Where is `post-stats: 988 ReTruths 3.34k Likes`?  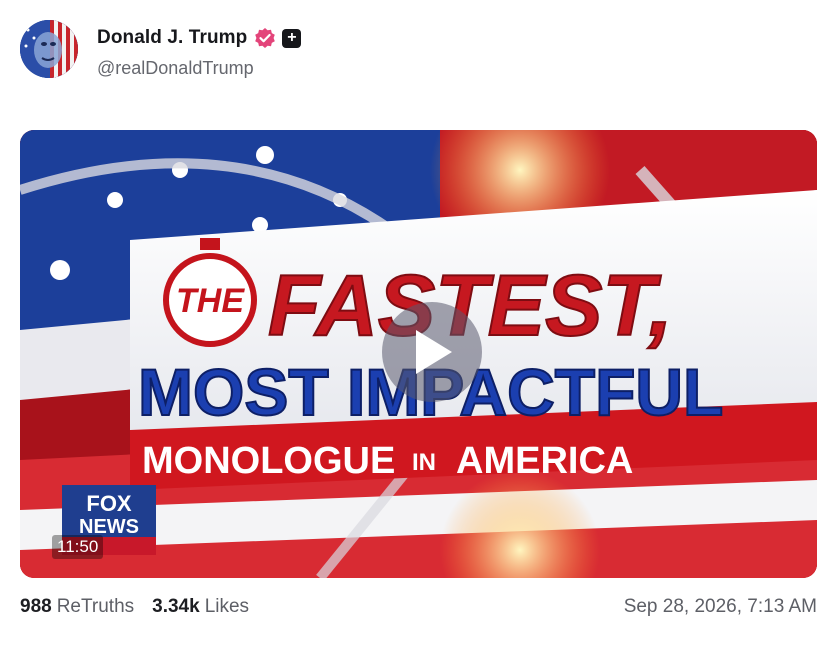
post-stats: 988 ReTruths 3.34k Likes is located at coordinates (143, 607).